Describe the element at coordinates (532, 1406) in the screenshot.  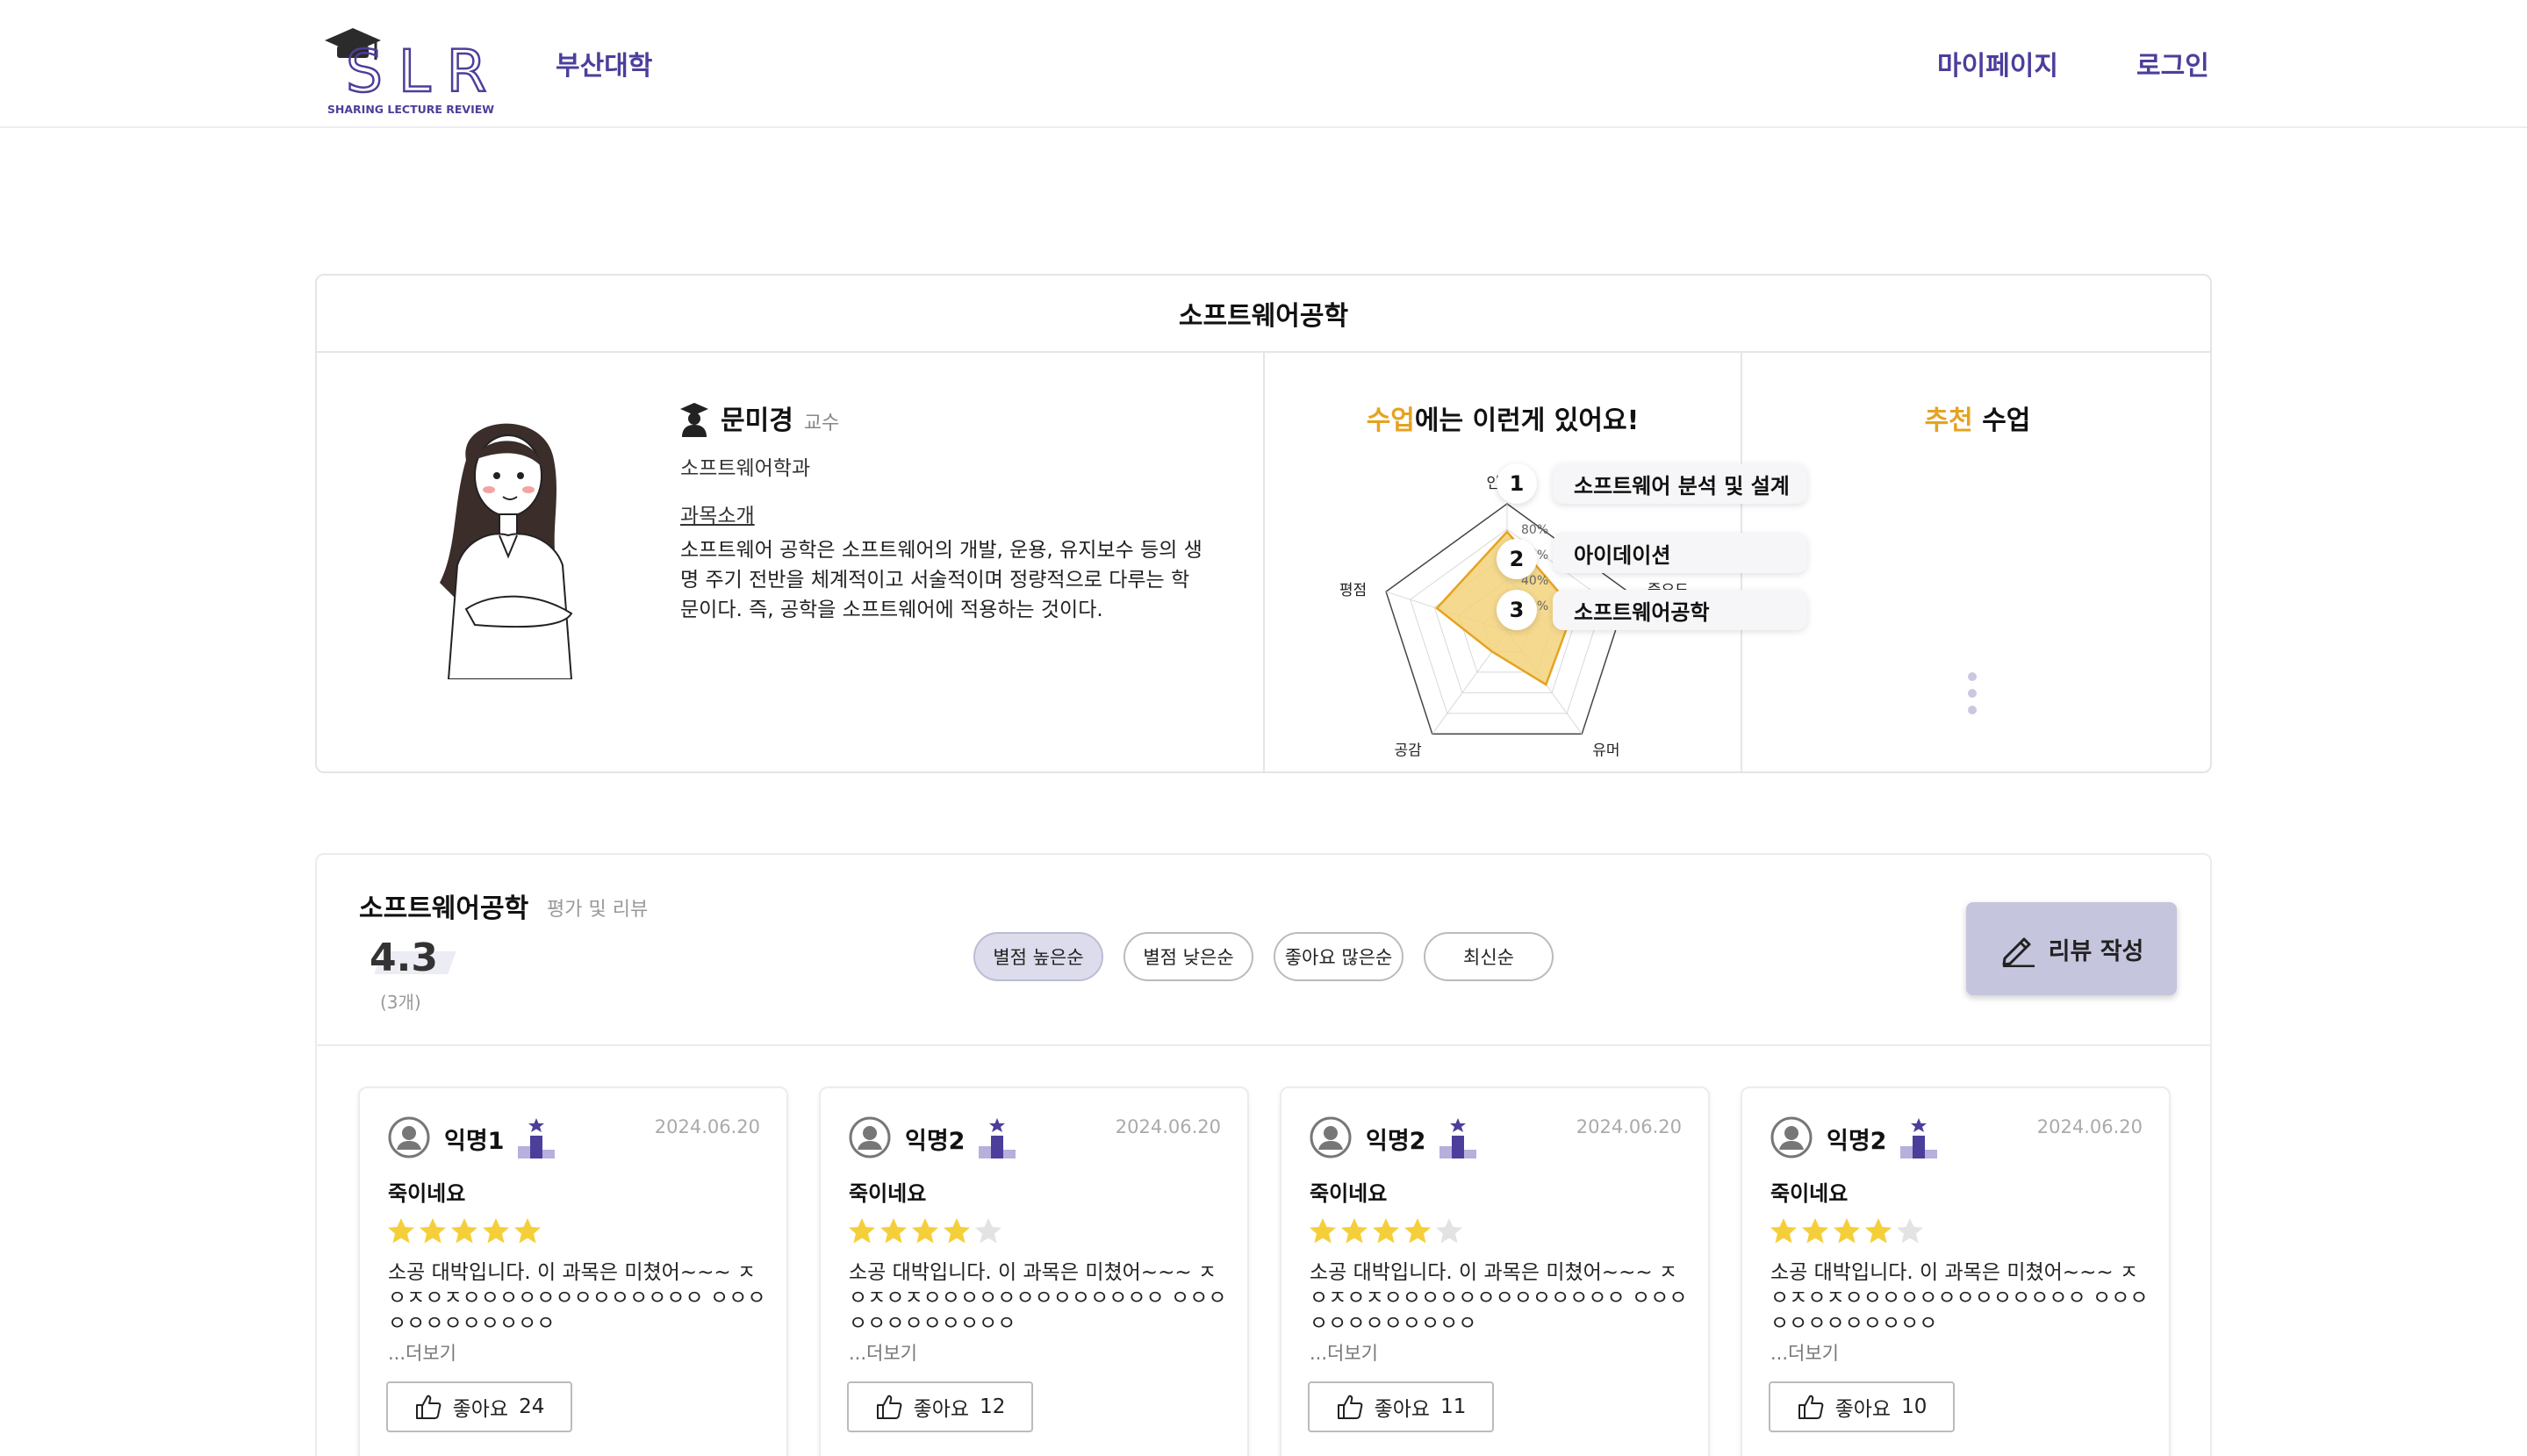
I see `like-count: 24` at that location.